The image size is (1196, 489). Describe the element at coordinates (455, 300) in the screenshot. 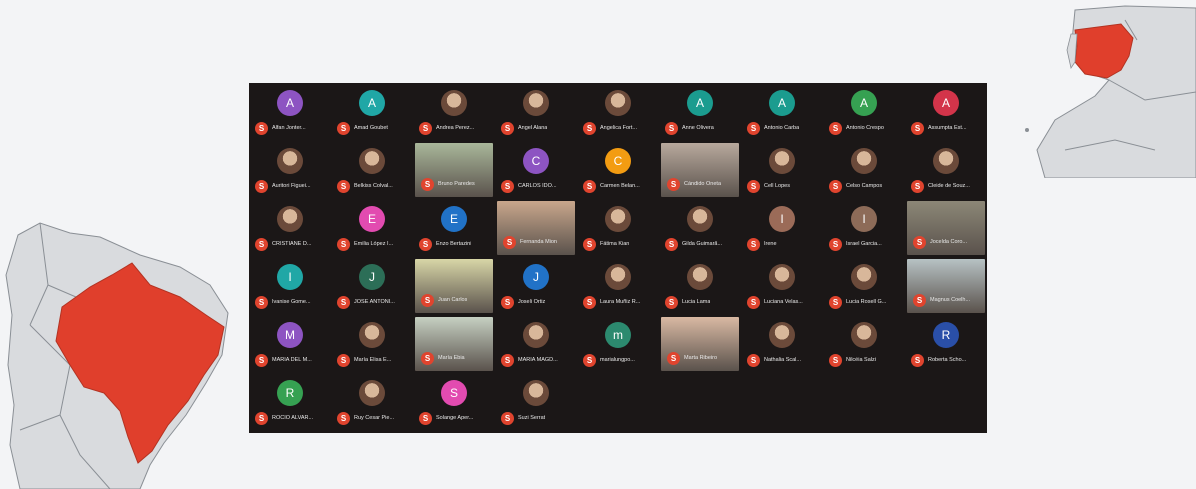

I see `participant-name-row: S Juan Carlos` at that location.